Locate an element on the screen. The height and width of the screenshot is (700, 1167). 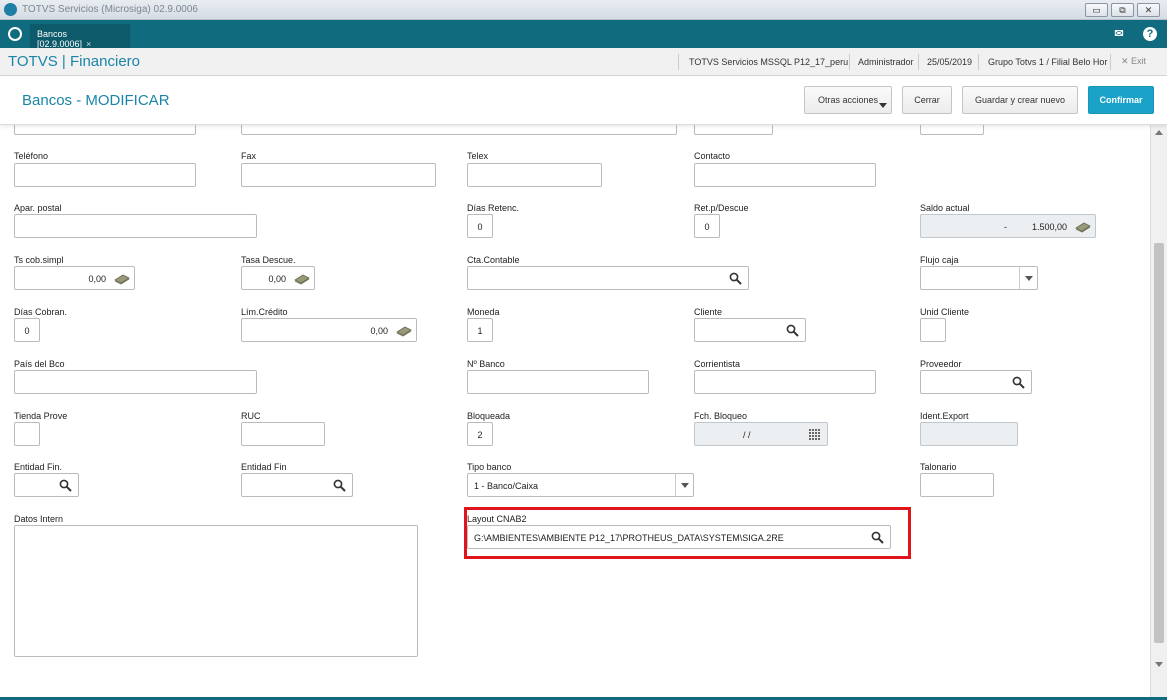
fch-bloqueo-label: Fch. Bloqueo is located at coordinates (721, 416).